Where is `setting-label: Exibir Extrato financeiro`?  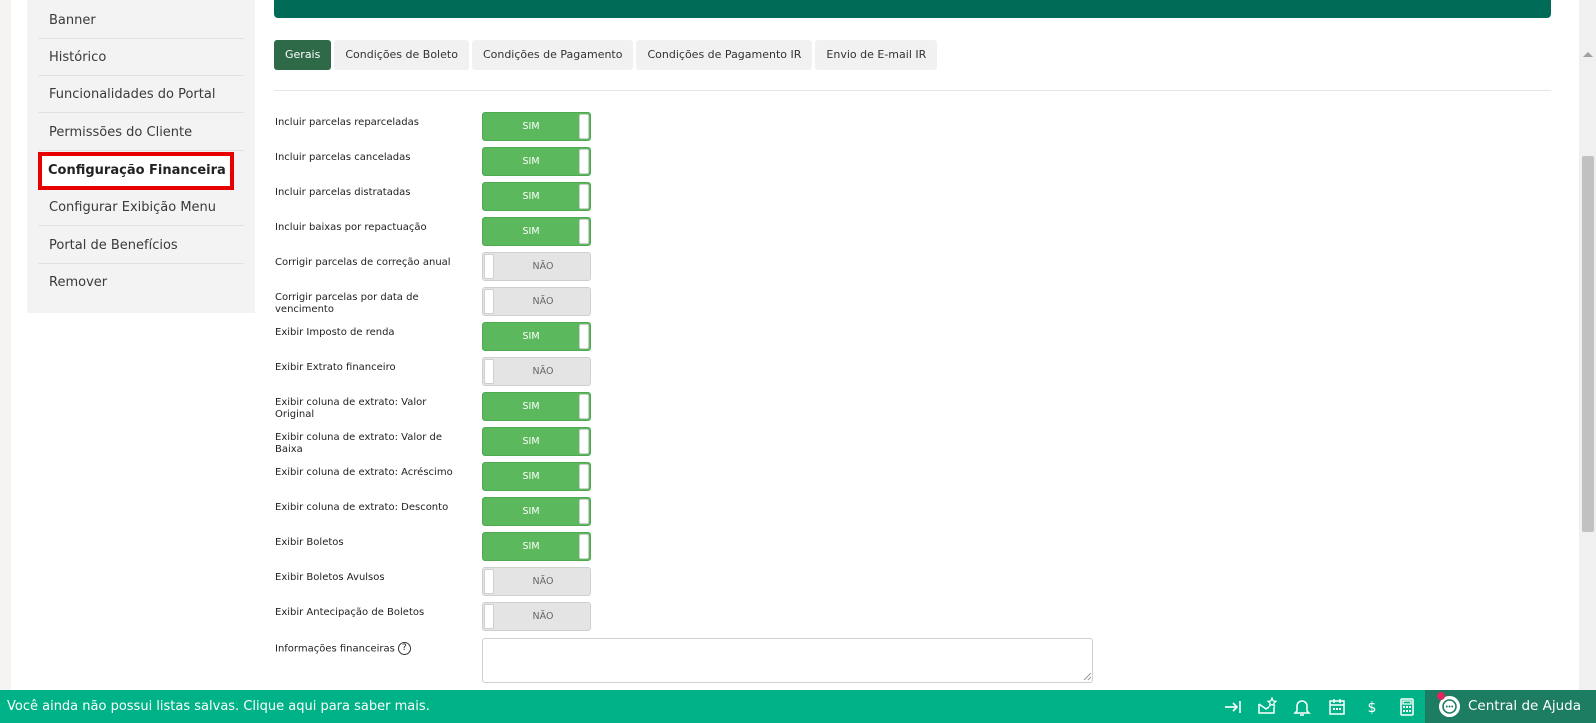 setting-label: Exibir Extrato financeiro is located at coordinates (335, 367).